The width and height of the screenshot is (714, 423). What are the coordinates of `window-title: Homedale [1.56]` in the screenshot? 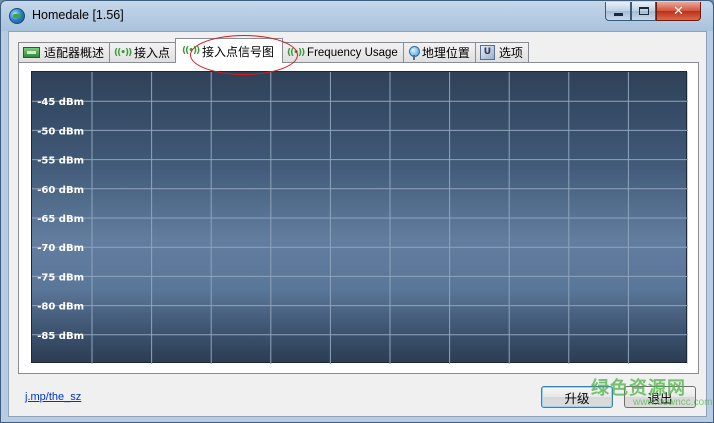 It's located at (78, 15).